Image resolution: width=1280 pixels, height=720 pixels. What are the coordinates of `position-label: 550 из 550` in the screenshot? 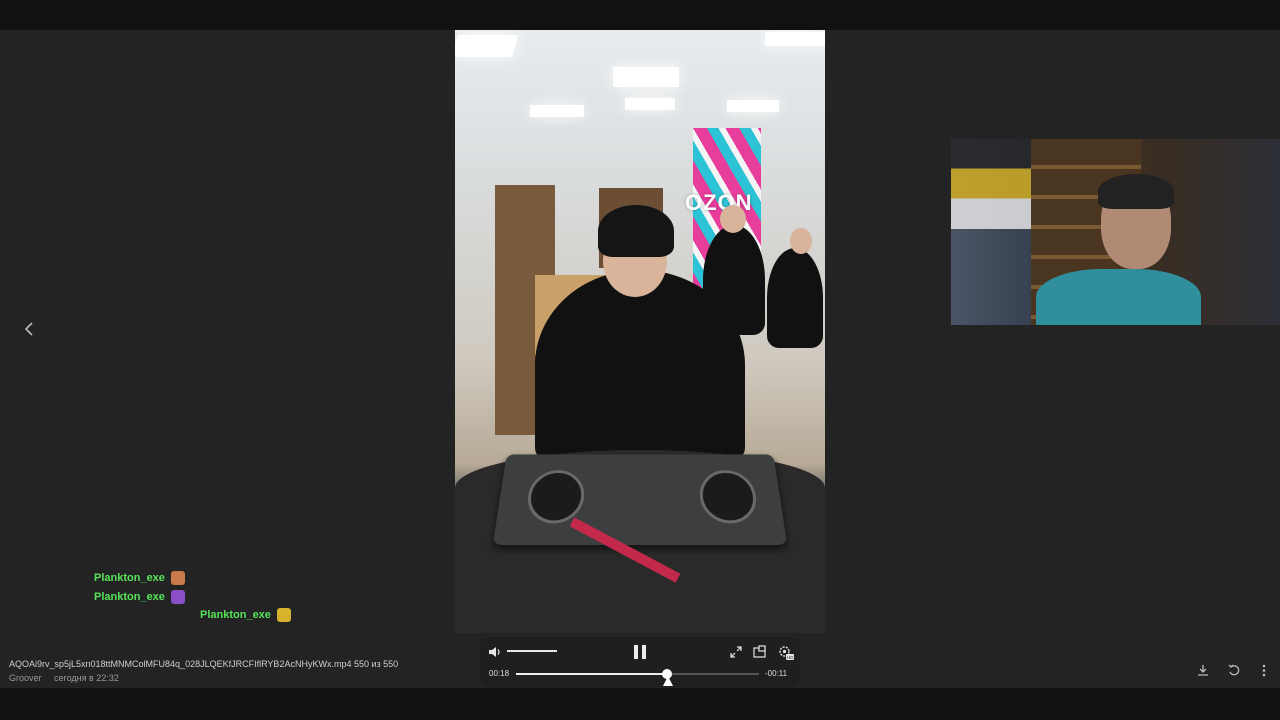 It's located at (376, 664).